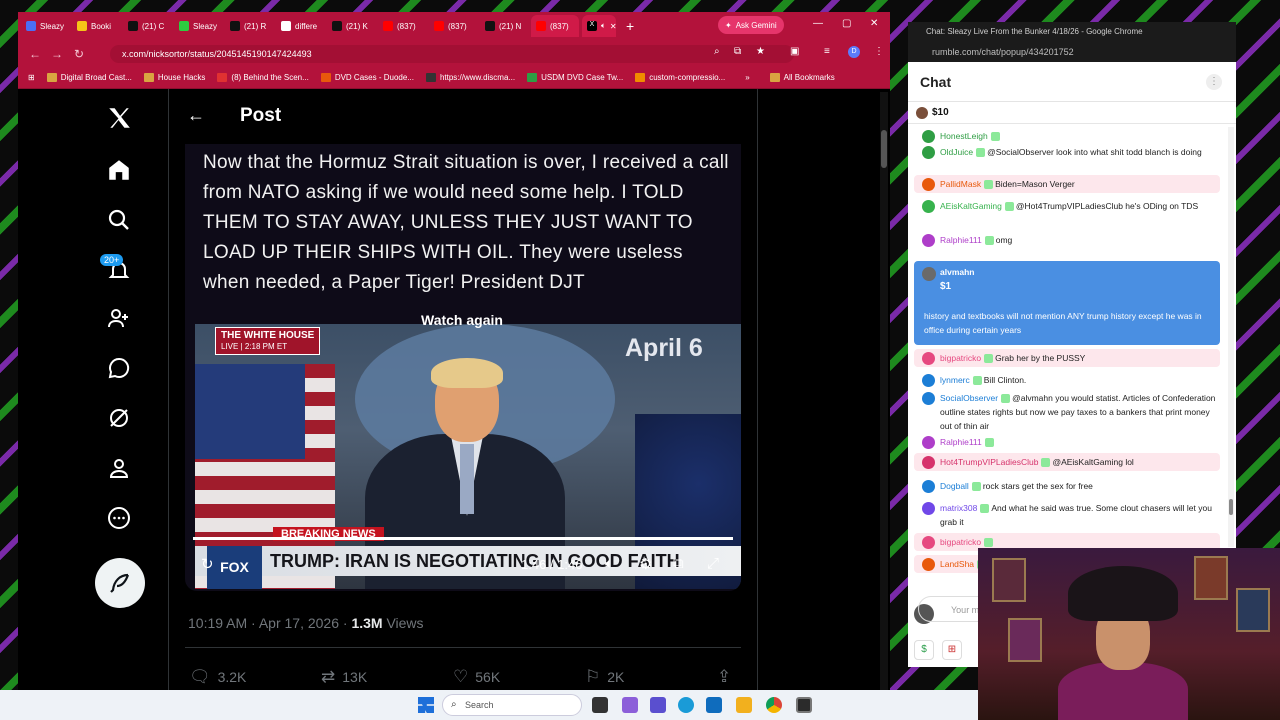 Image resolution: width=1280 pixels, height=720 pixels. What do you see at coordinates (854, 52) in the screenshot?
I see `profile-avatar: D` at bounding box center [854, 52].